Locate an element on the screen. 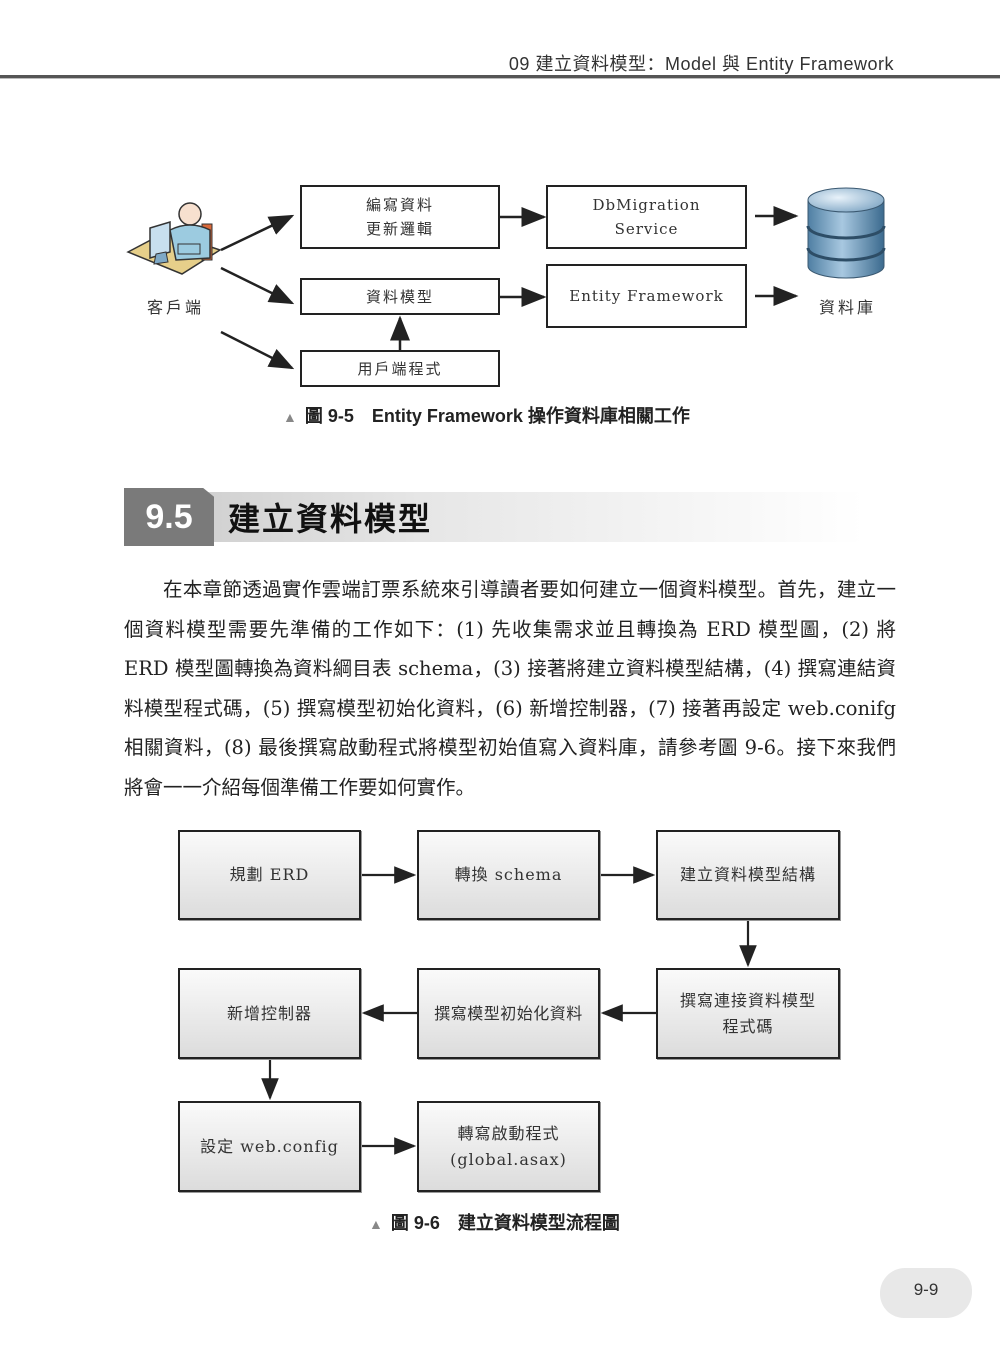 The image size is (1000, 1353). flow-step-connection-code: 撰寫連接資料模型 程式碼 is located at coordinates (748, 1013).